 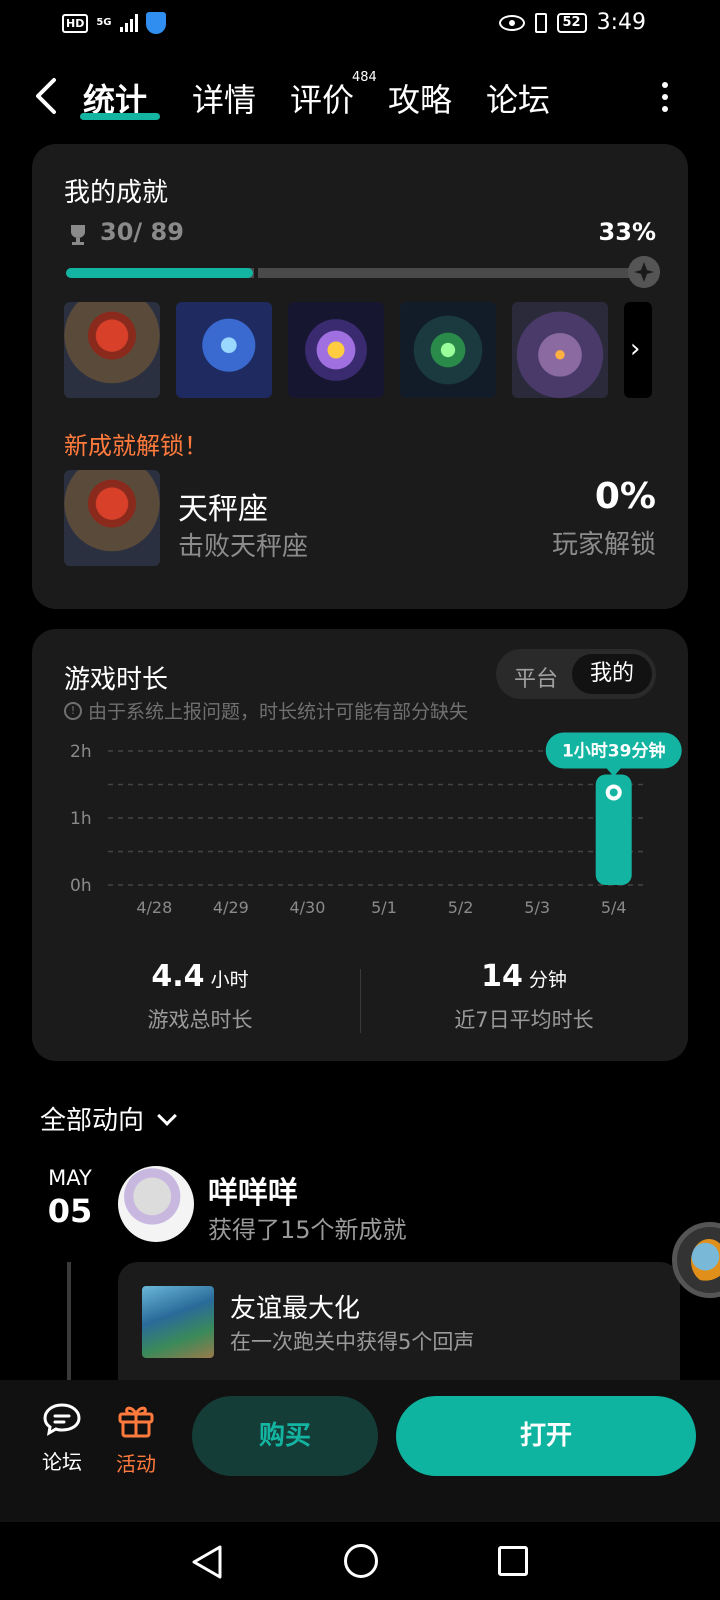 What do you see at coordinates (155, 23) in the screenshot?
I see `shield-icon` at bounding box center [155, 23].